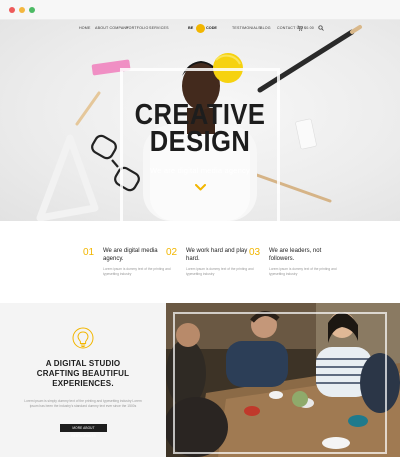 The height and width of the screenshot is (457, 400). What do you see at coordinates (200, 142) in the screenshot?
I see `hero-title-line2: DESIGN` at bounding box center [200, 142].